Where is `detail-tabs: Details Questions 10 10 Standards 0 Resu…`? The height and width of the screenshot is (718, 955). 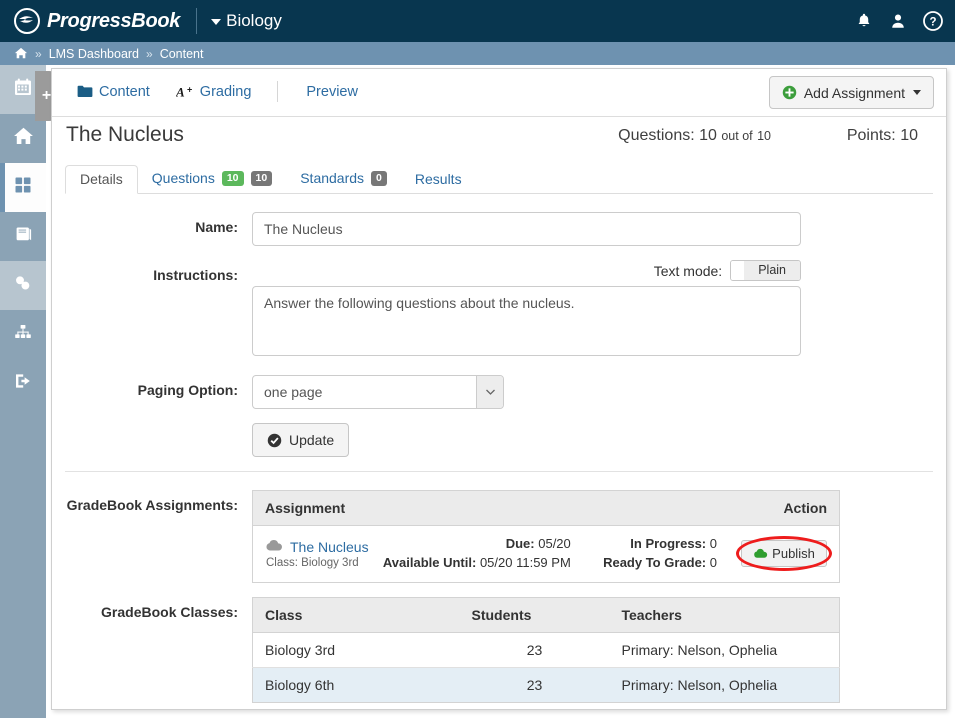 detail-tabs: Details Questions 10 10 Standards 0 Resu… is located at coordinates (499, 178).